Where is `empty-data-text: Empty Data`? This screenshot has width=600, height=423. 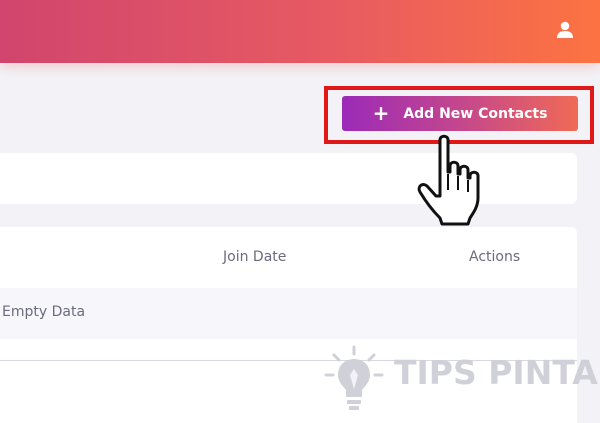 empty-data-text: Empty Data is located at coordinates (44, 312).